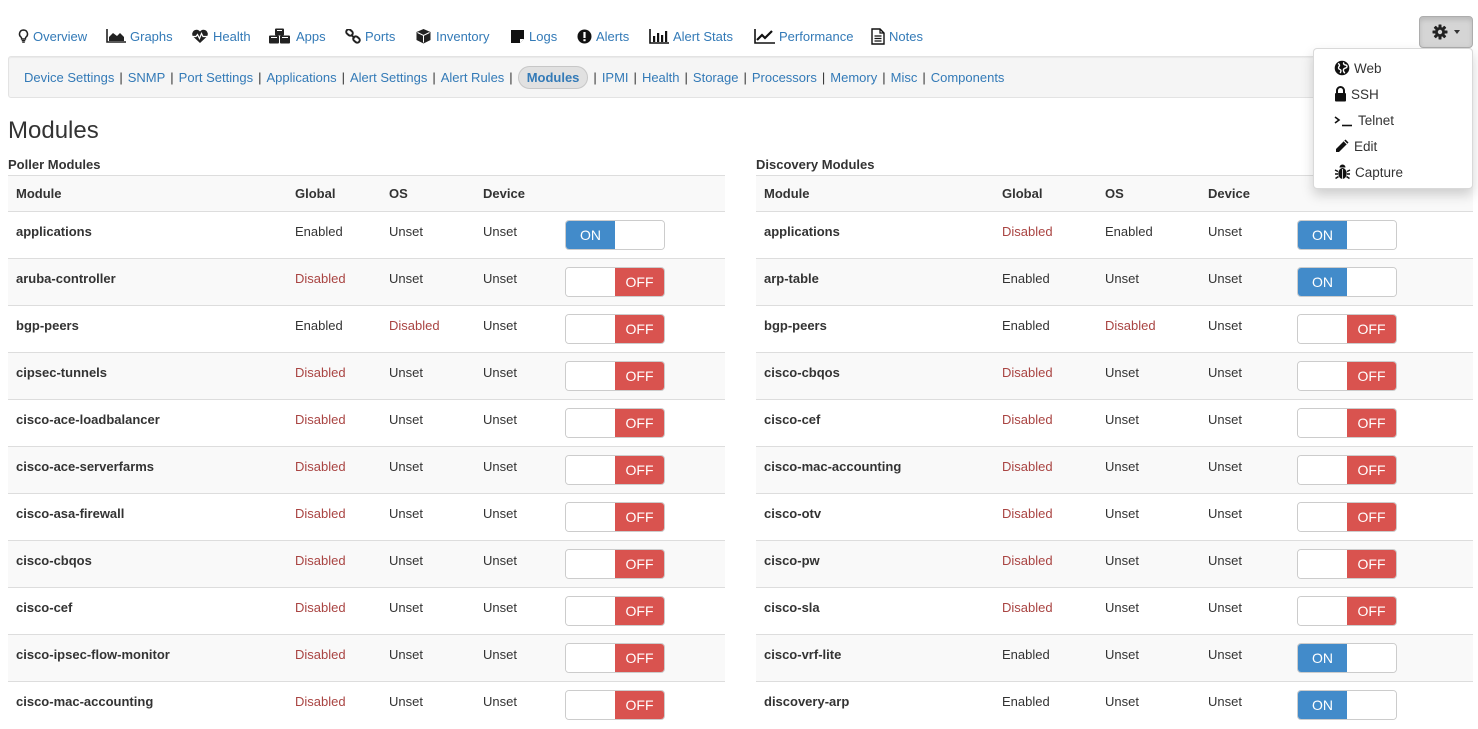  What do you see at coordinates (784, 77) in the screenshot?
I see `subnav-processors: Processors` at bounding box center [784, 77].